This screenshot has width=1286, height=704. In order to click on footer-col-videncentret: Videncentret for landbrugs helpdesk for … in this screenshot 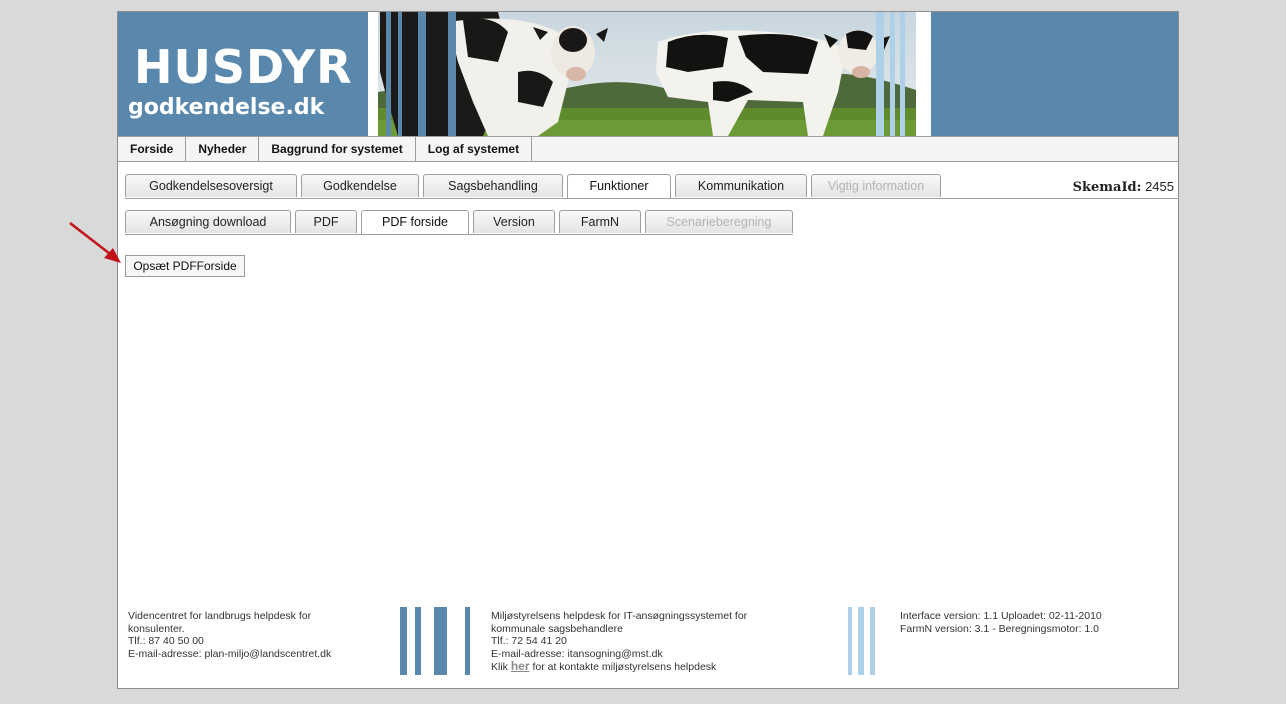, I will do `click(258, 635)`.